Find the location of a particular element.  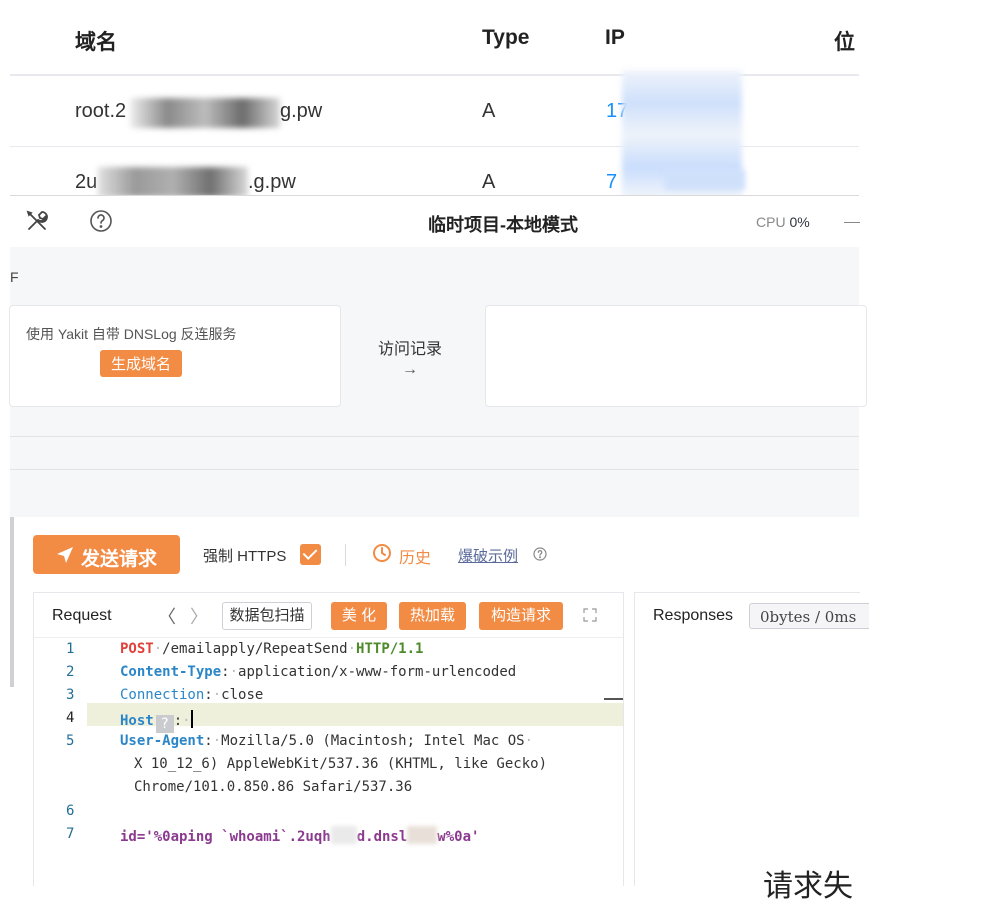

force-https-checkbox is located at coordinates (310, 554).